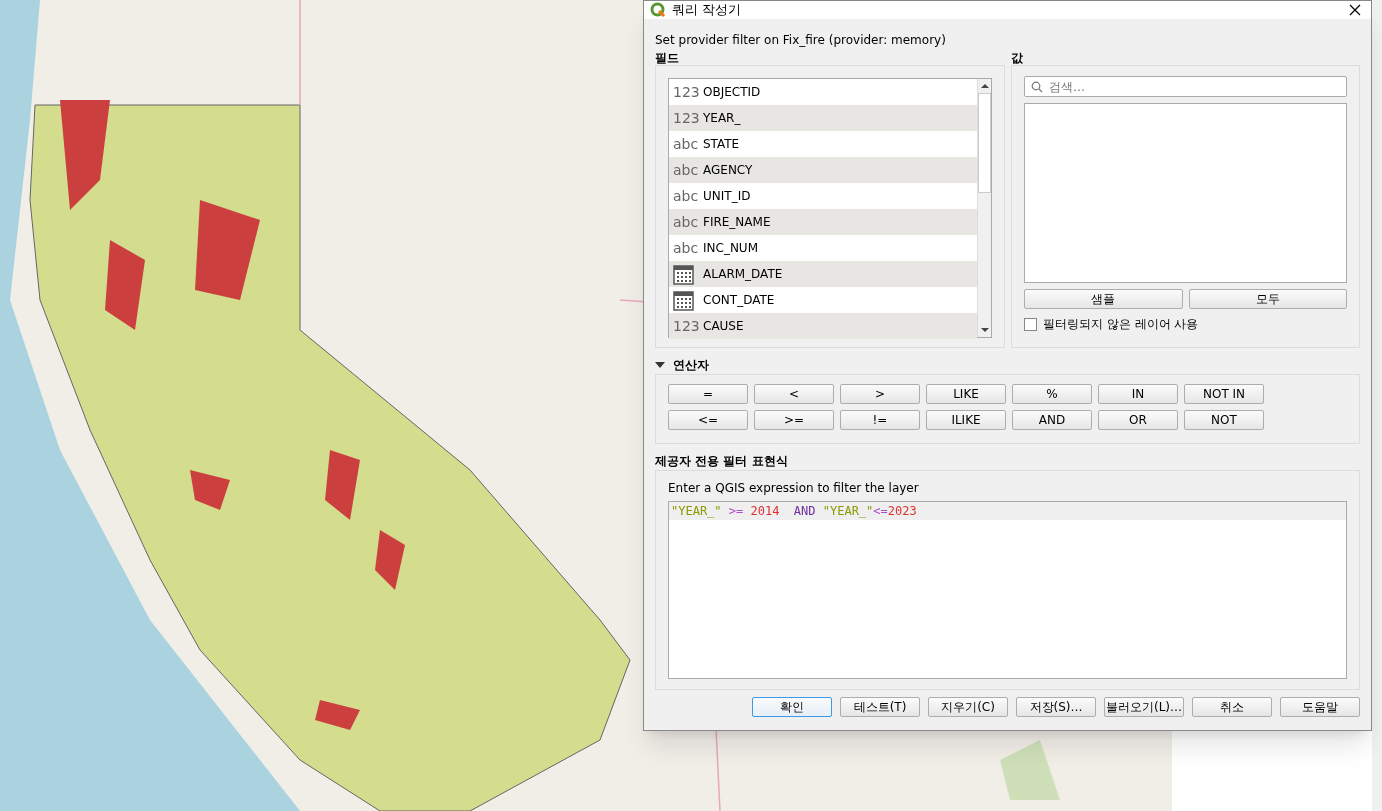  I want to click on field-item: abc FIRE_NAME, so click(823, 222).